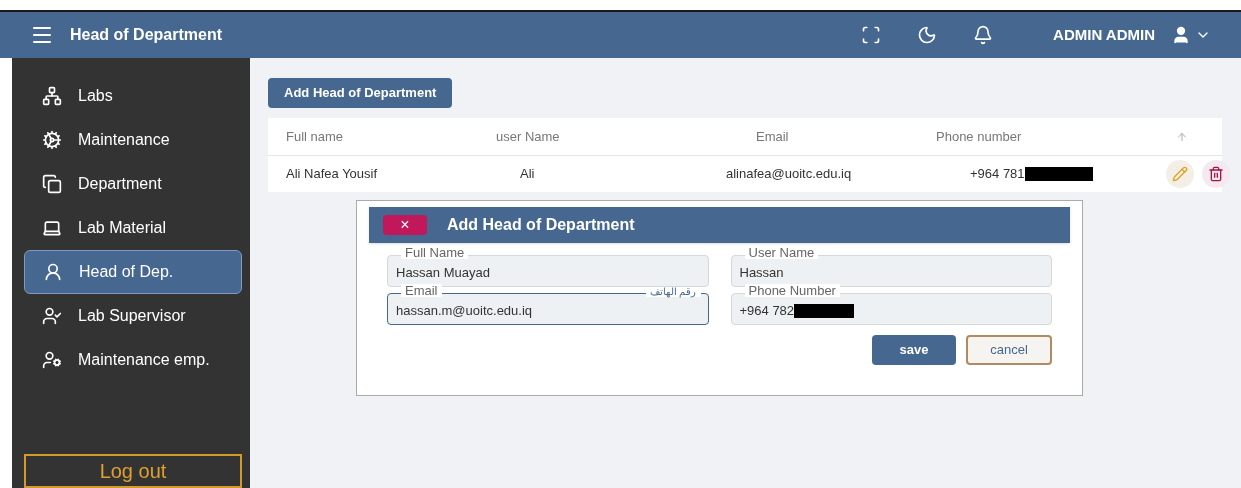 The image size is (1241, 488). I want to click on column-header: user Name, so click(528, 136).